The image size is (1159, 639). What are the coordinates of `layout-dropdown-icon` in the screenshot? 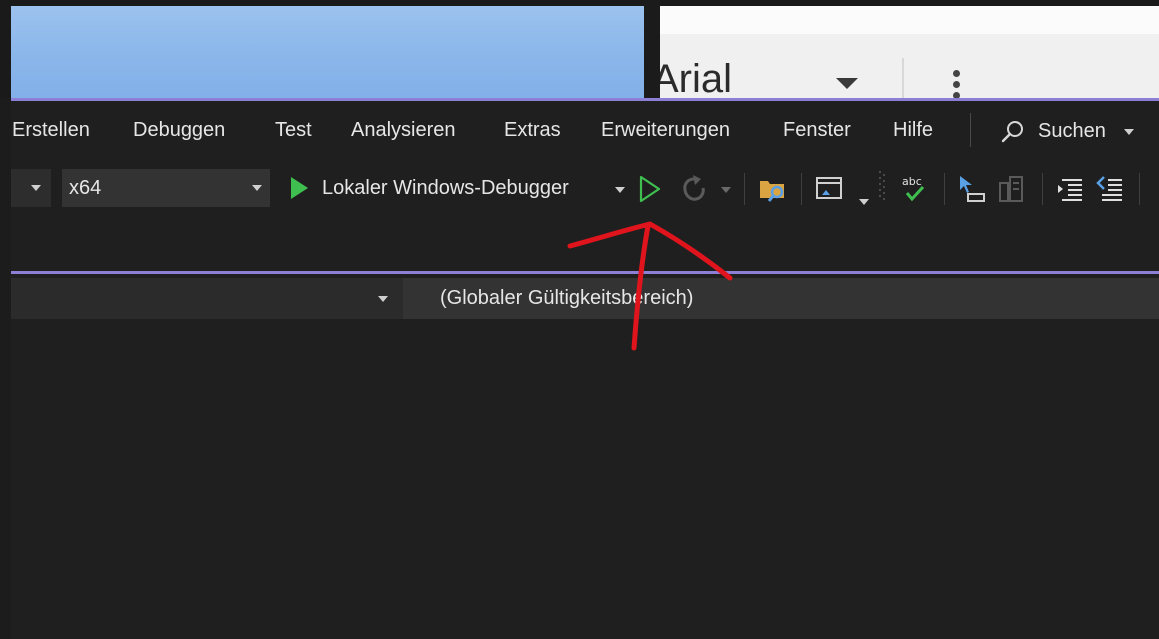 It's located at (864, 202).